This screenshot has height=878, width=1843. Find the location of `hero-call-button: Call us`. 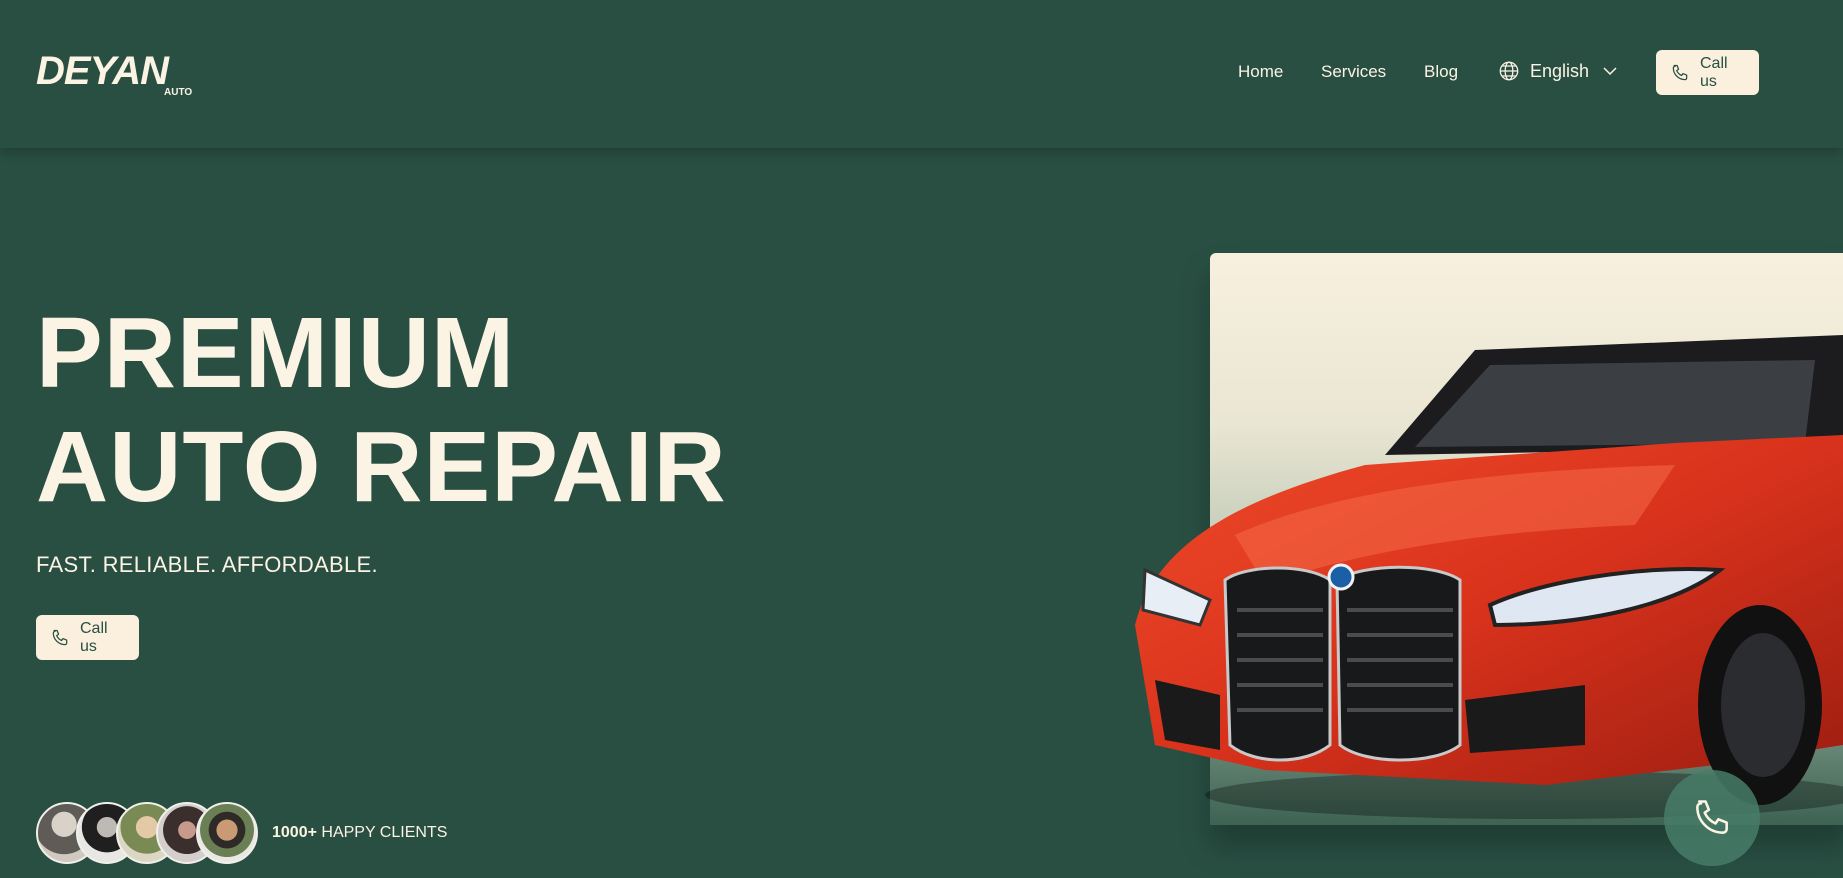

hero-call-button: Call us is located at coordinates (87, 637).